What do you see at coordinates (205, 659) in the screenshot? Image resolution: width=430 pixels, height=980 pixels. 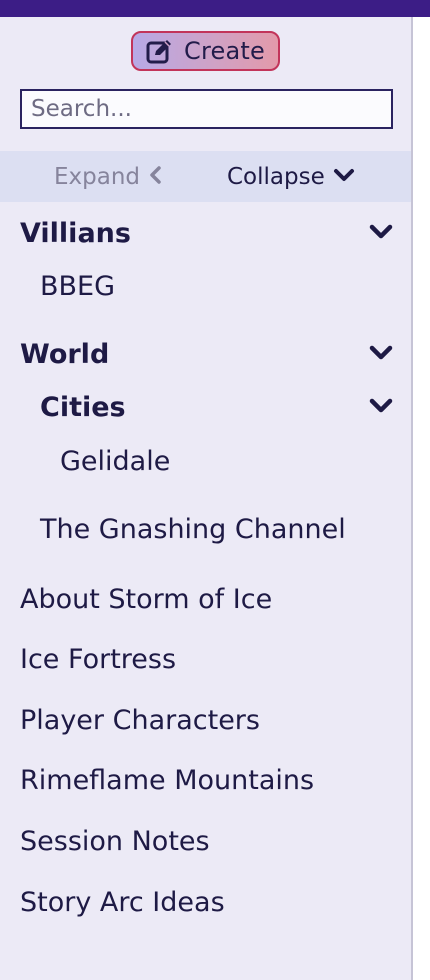 I see `tree-item-ice-fortress: Ice Fortress` at bounding box center [205, 659].